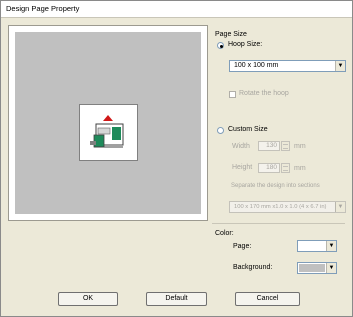  I want to click on separator, so click(278, 223).